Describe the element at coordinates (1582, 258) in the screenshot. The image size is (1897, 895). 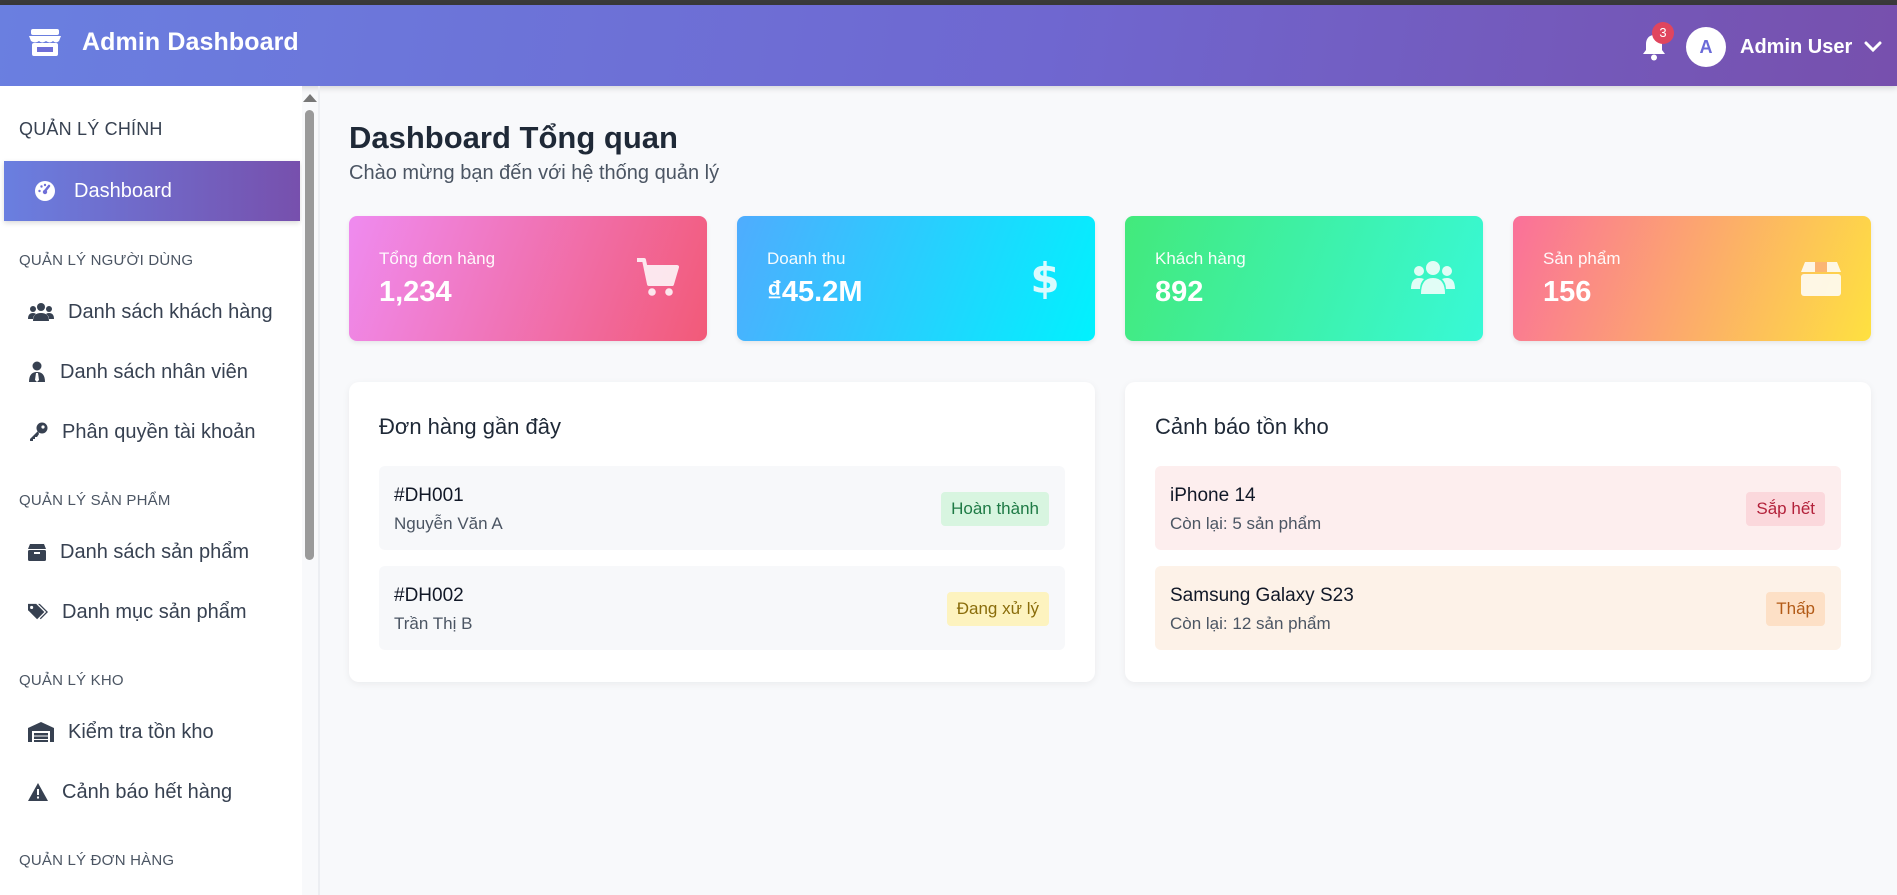
I see `stat-label: Sản phẩm` at that location.